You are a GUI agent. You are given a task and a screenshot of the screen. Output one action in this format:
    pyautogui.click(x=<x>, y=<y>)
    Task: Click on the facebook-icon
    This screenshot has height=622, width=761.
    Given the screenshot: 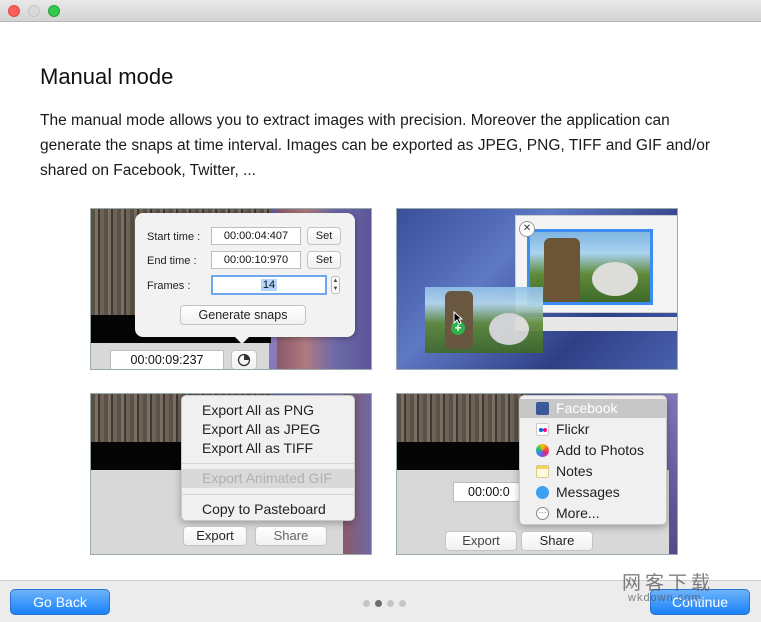 What is the action you would take?
    pyautogui.click(x=542, y=408)
    